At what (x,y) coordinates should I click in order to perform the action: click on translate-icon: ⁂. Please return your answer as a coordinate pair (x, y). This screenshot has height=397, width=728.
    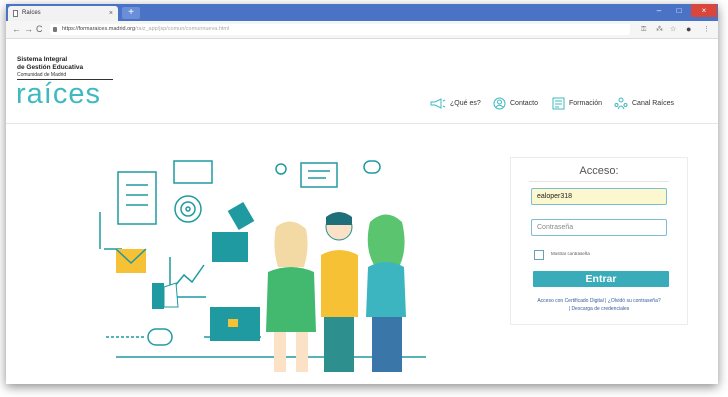
    Looking at the image, I should click on (659, 29).